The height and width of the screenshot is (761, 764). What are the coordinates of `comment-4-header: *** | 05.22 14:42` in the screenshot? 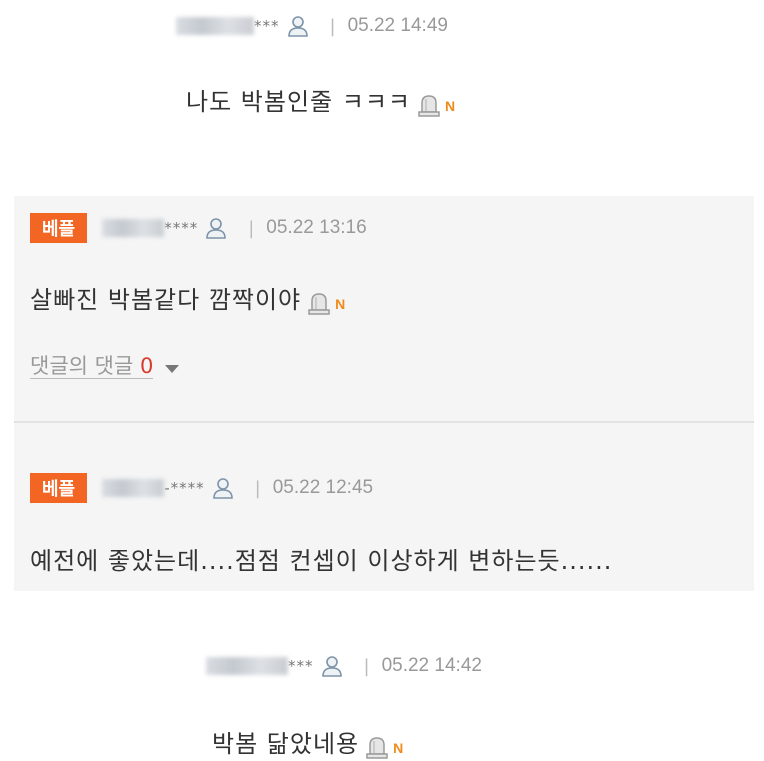 It's located at (344, 666).